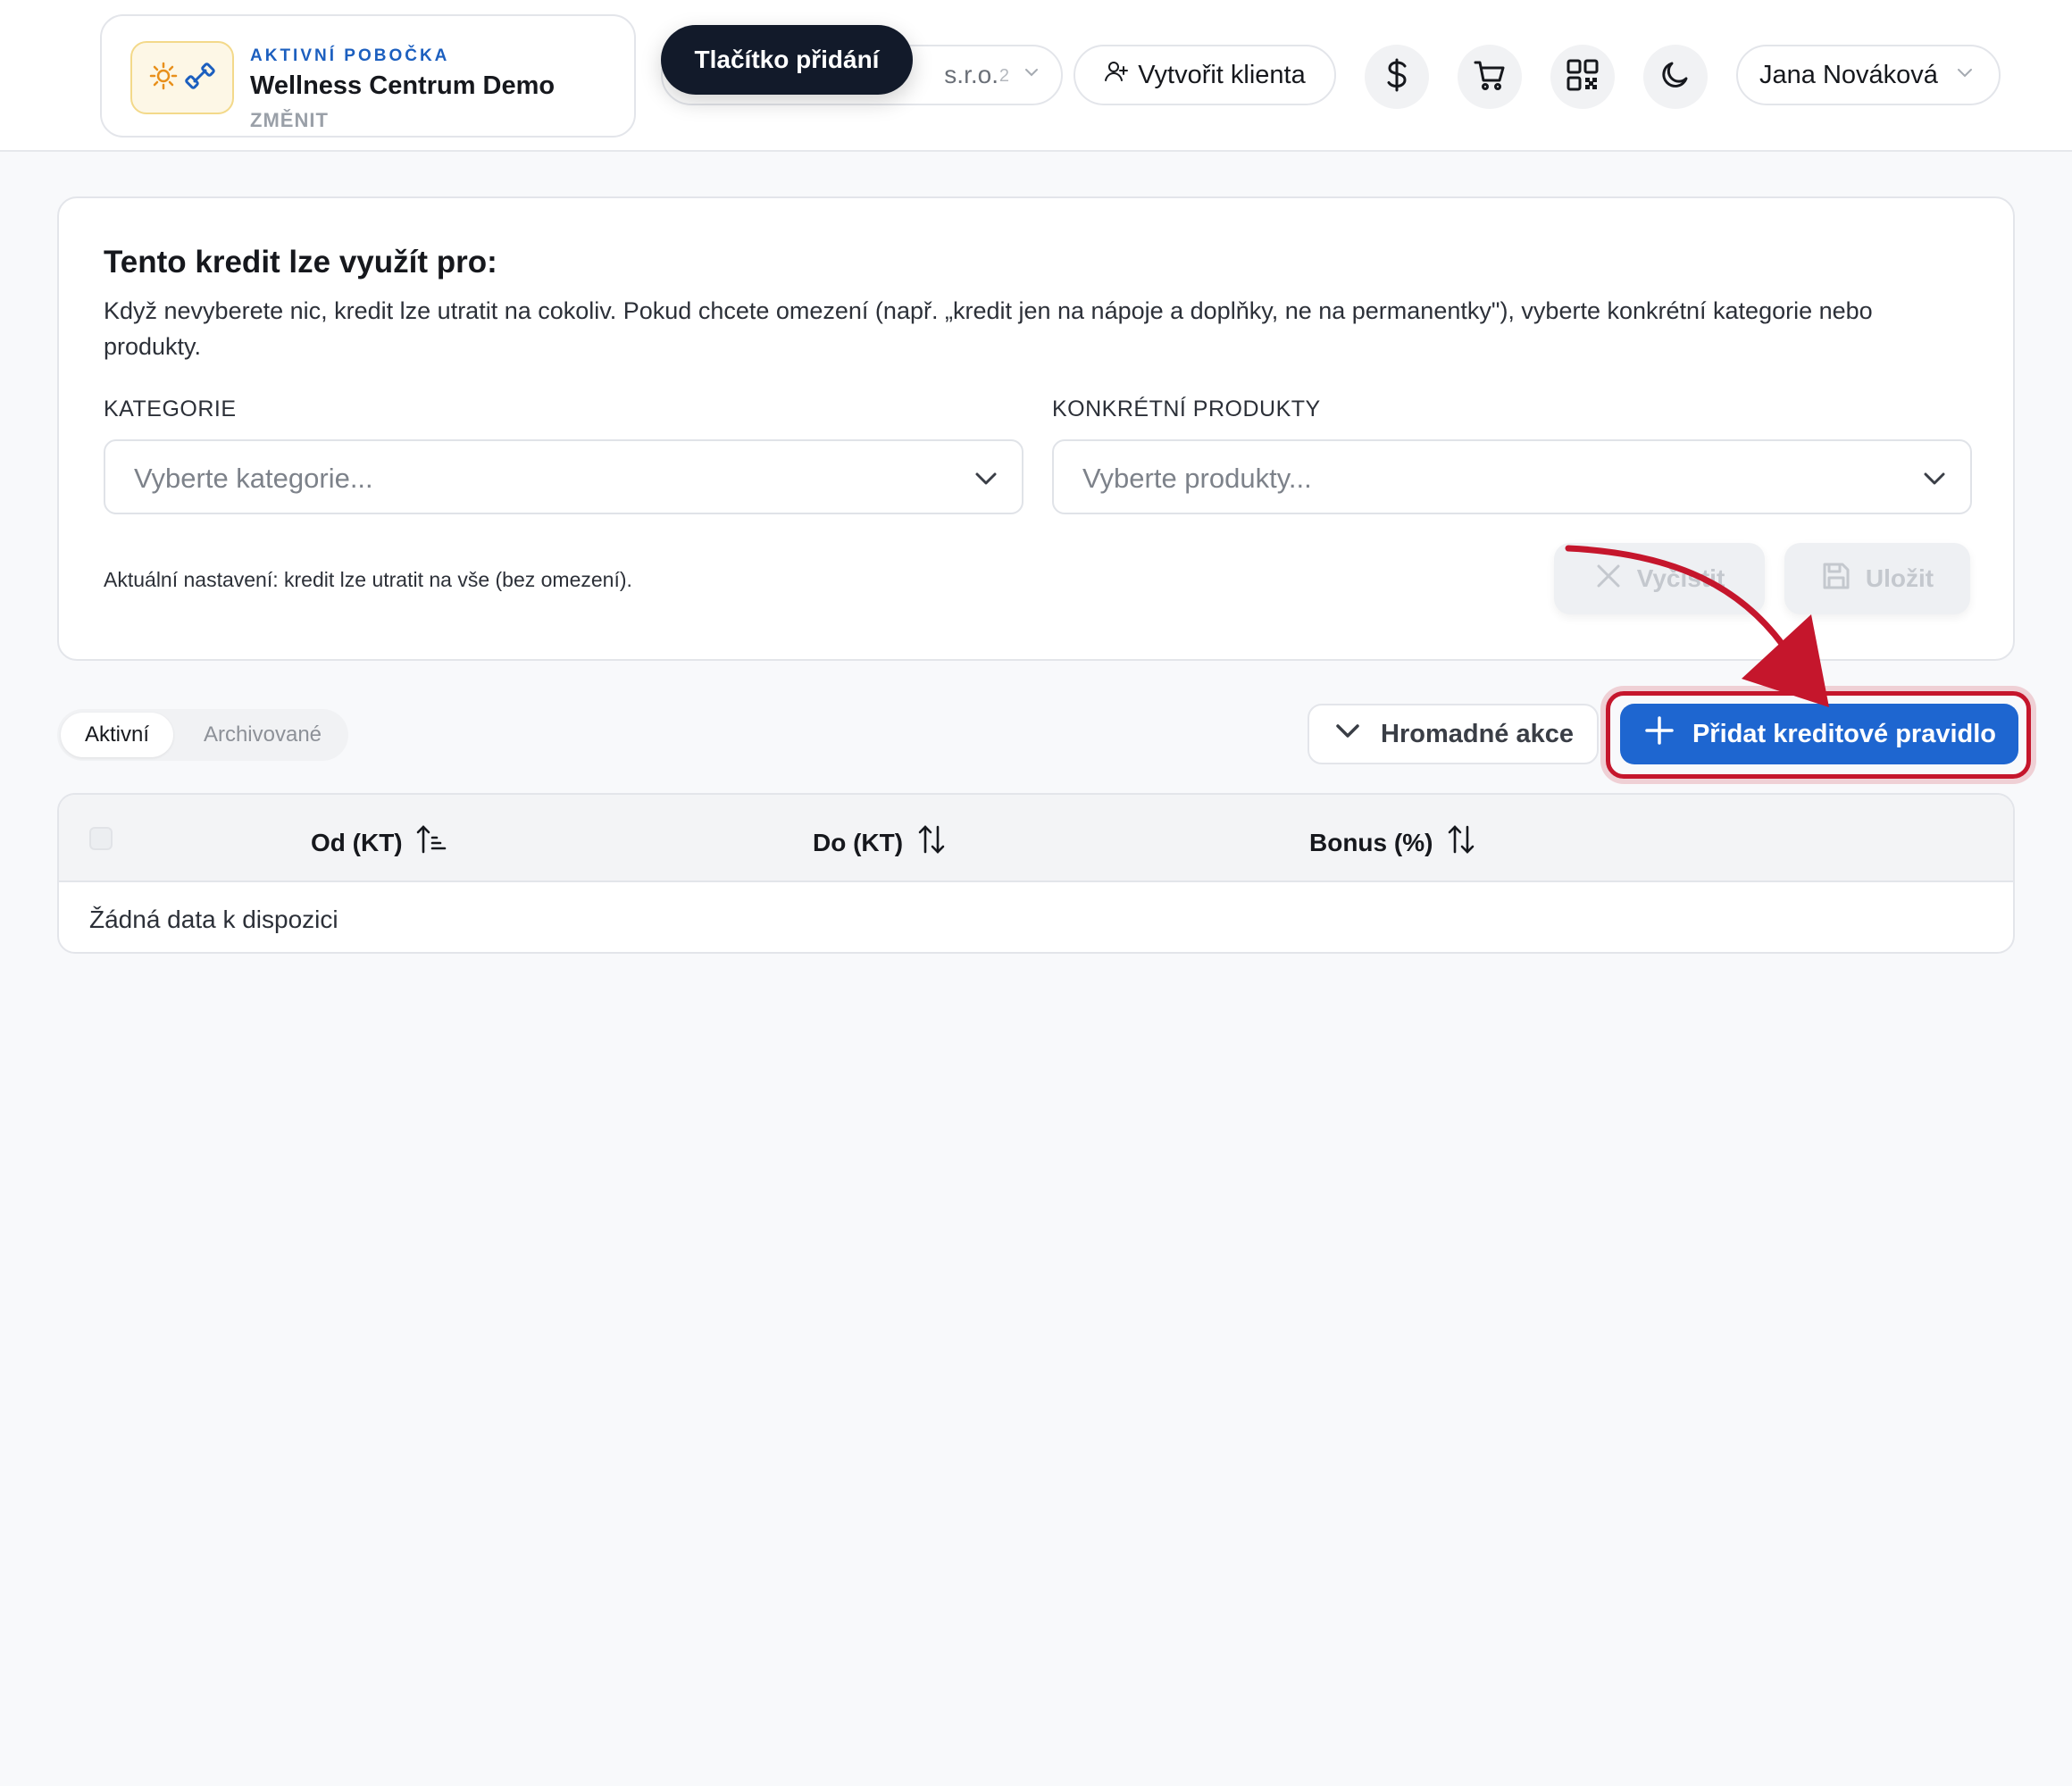  I want to click on close-icon, so click(1608, 579).